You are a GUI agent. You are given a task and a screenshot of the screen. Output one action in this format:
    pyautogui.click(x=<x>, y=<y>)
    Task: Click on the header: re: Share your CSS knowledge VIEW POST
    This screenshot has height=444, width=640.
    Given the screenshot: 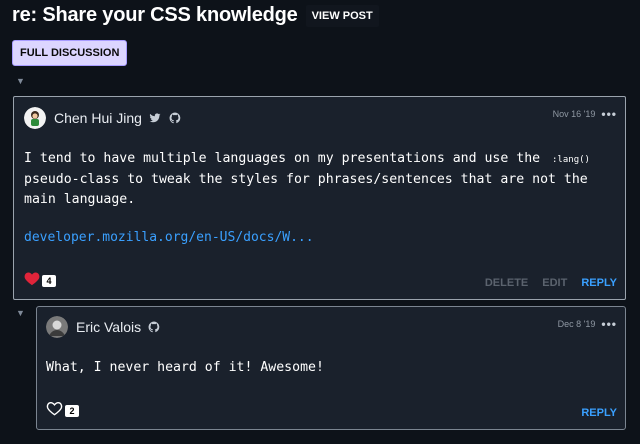 What is the action you would take?
    pyautogui.click(x=195, y=15)
    